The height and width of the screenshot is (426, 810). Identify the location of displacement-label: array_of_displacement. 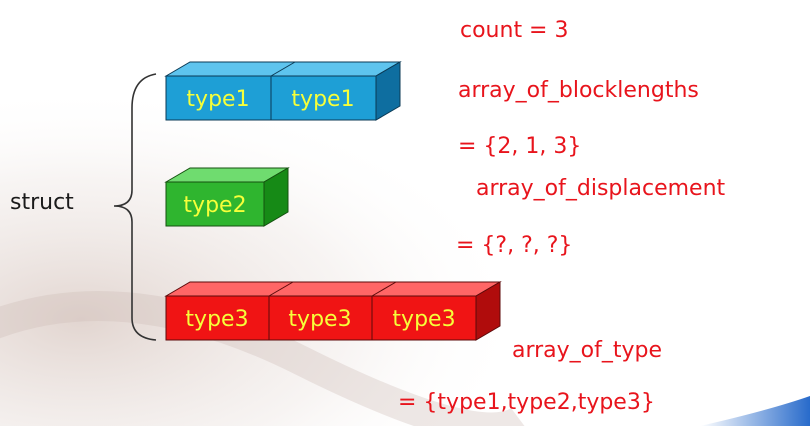
(601, 188).